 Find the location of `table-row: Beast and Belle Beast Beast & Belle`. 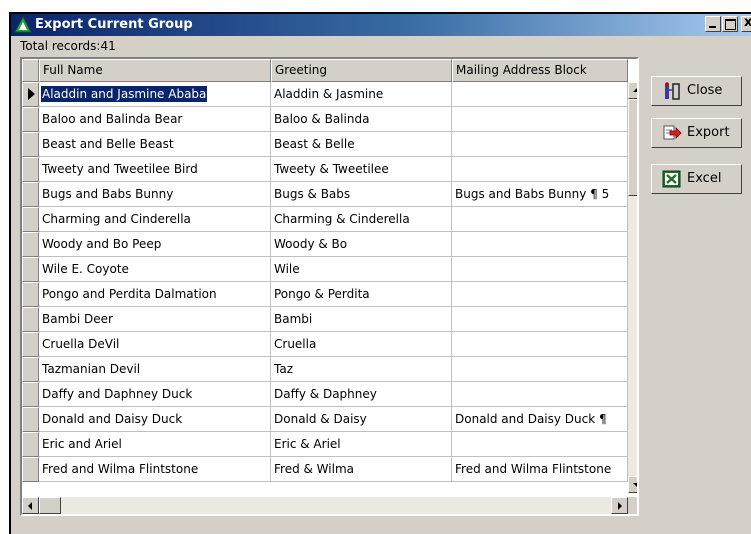

table-row: Beast and Belle Beast Beast & Belle is located at coordinates (325, 144).